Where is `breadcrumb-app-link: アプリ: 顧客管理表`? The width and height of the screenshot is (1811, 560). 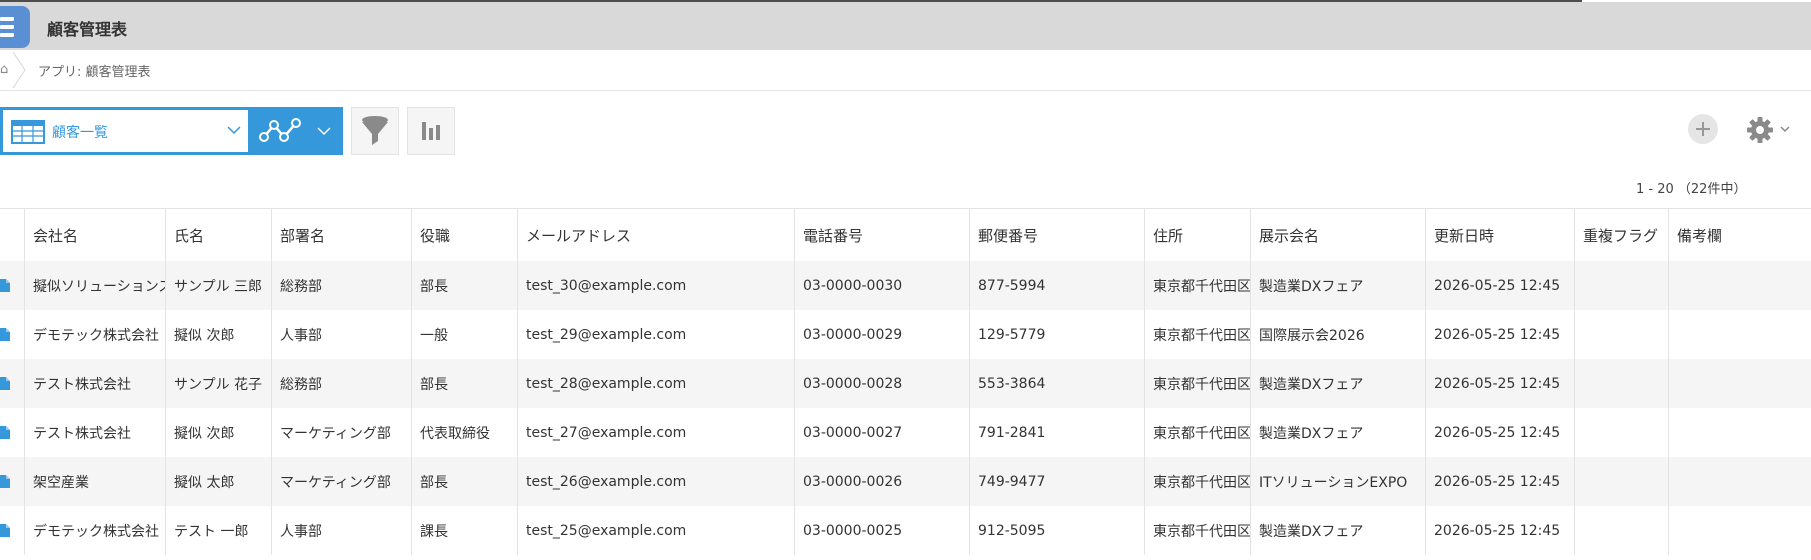 breadcrumb-app-link: アプリ: 顧客管理表 is located at coordinates (94, 70).